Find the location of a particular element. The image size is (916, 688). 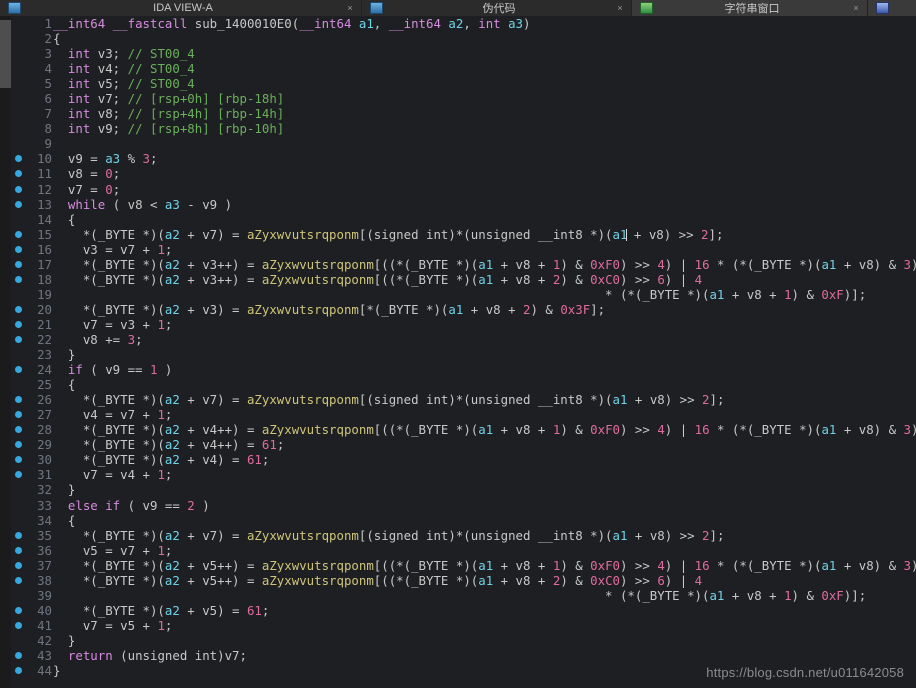

code-line: 31 v7 = v4 + 1; is located at coordinates (463, 474).